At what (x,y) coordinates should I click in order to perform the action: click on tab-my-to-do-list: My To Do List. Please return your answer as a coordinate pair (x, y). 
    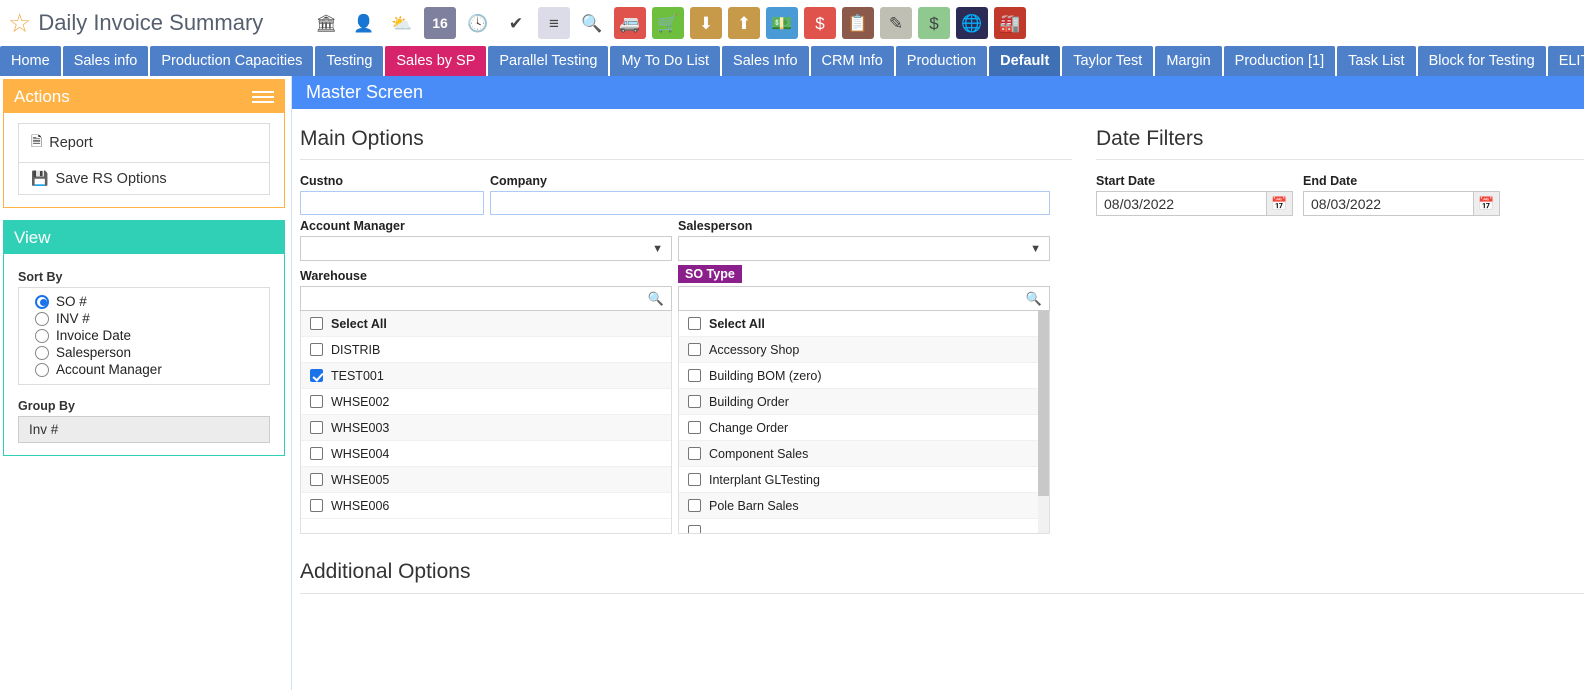
    Looking at the image, I should click on (665, 61).